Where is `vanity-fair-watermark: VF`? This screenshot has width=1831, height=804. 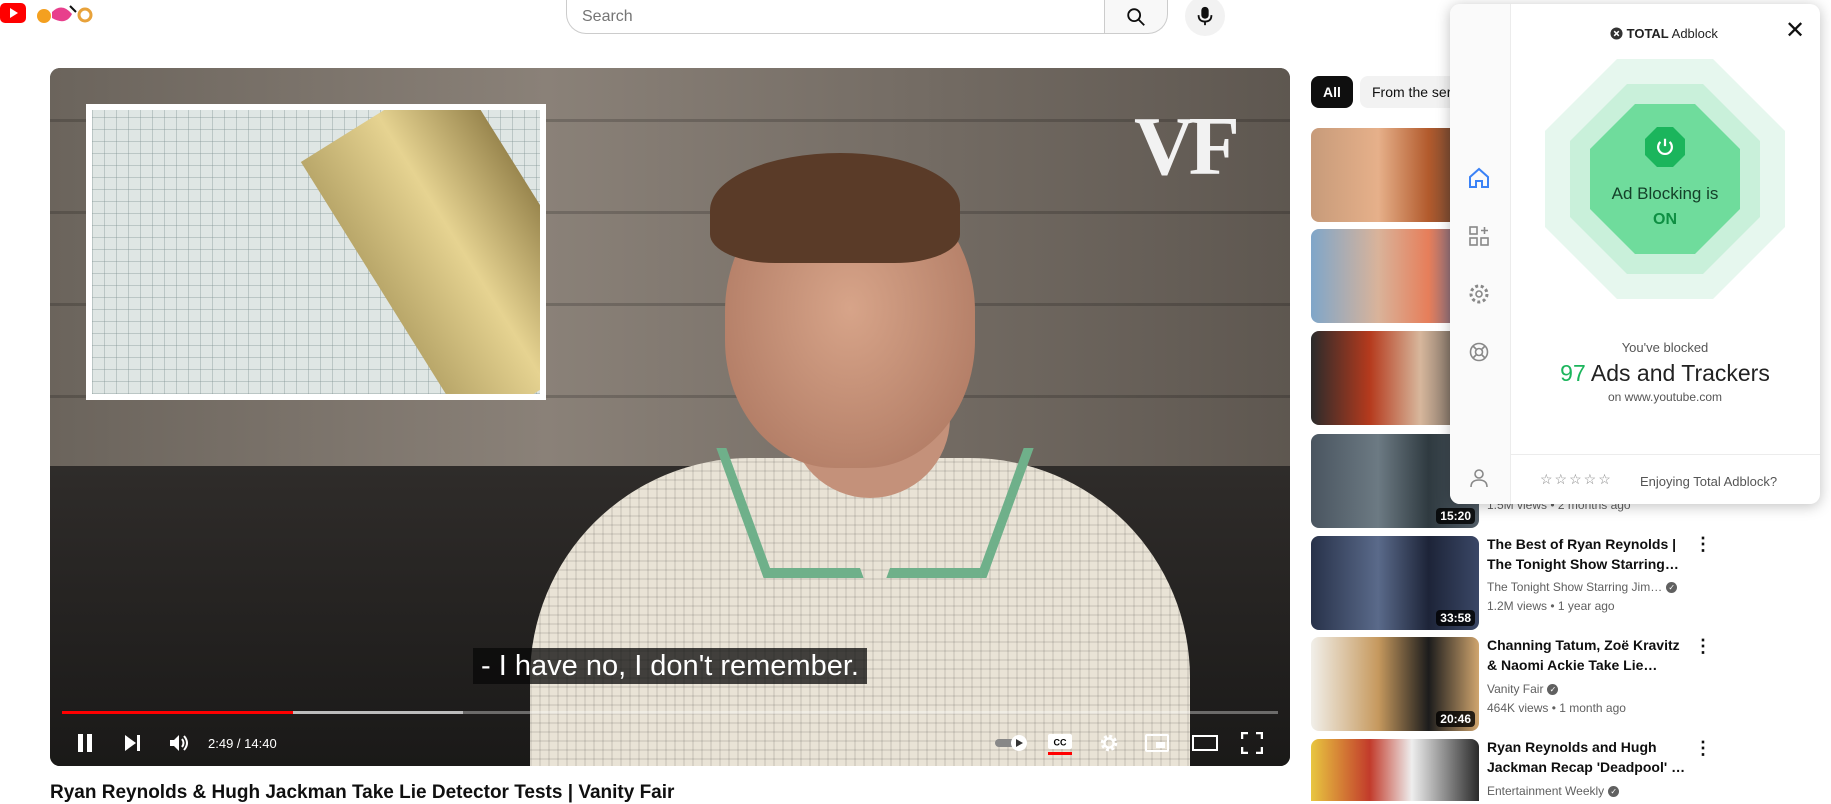
vanity-fair-watermark: VF is located at coordinates (1187, 146).